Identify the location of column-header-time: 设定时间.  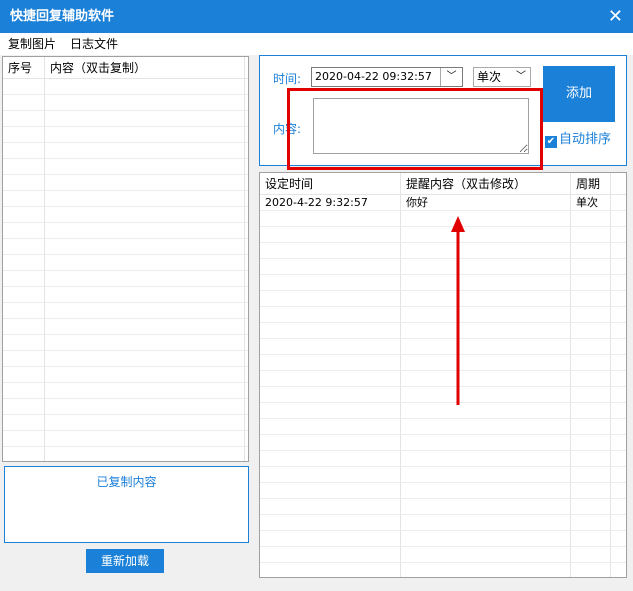
(330, 183).